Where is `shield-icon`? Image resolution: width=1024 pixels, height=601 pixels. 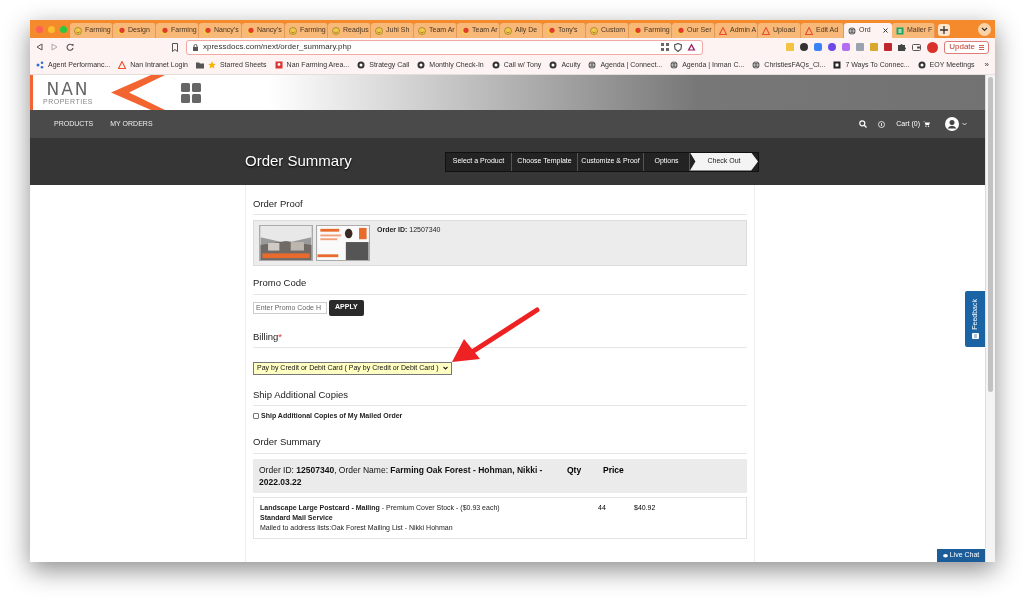
shield-icon is located at coordinates (678, 47).